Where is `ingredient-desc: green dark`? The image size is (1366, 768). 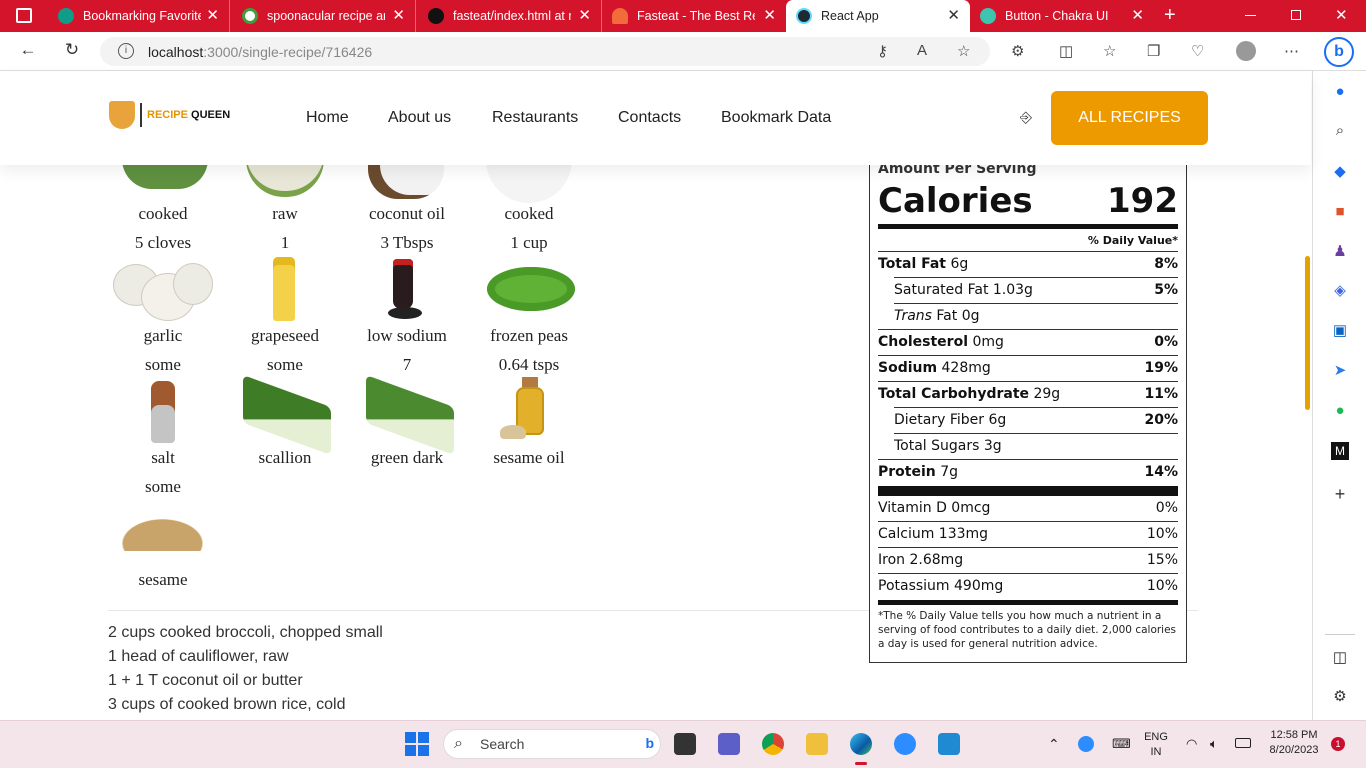 ingredient-desc: green dark is located at coordinates (407, 457).